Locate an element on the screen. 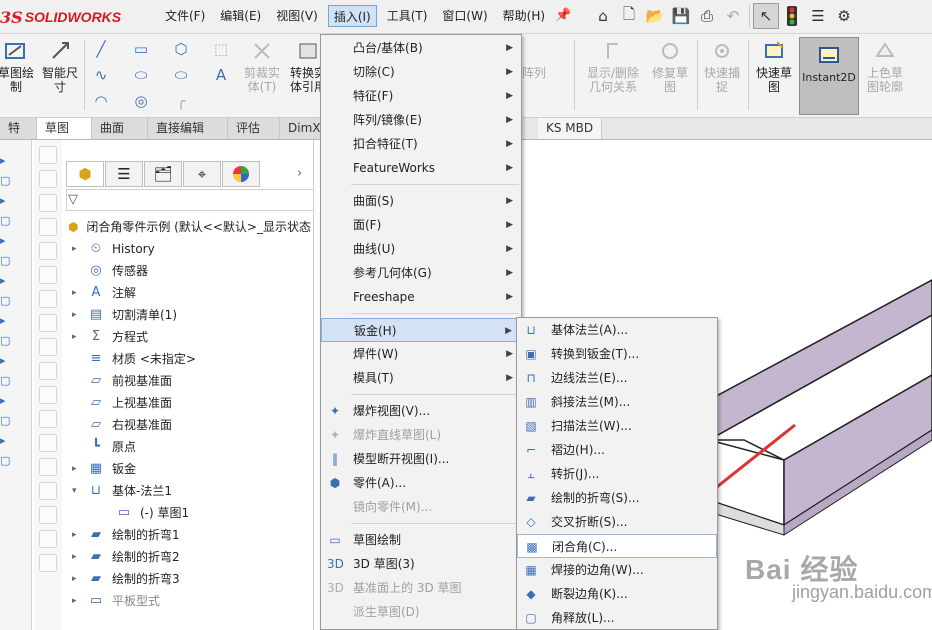  print-icon: ⎙ is located at coordinates (707, 16).